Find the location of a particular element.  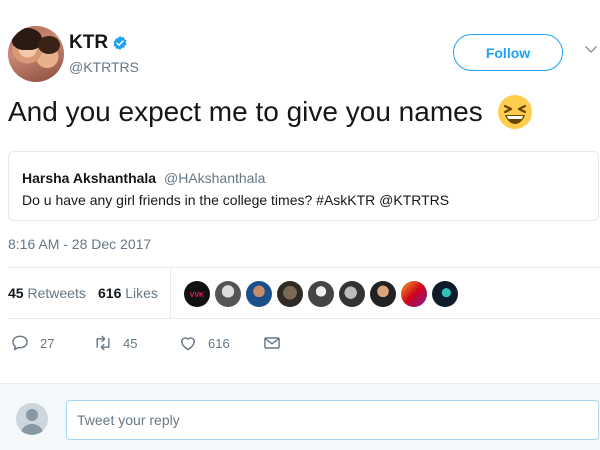

tweet-stats: 45 Retweets 616 Likes VVK is located at coordinates (304, 293).